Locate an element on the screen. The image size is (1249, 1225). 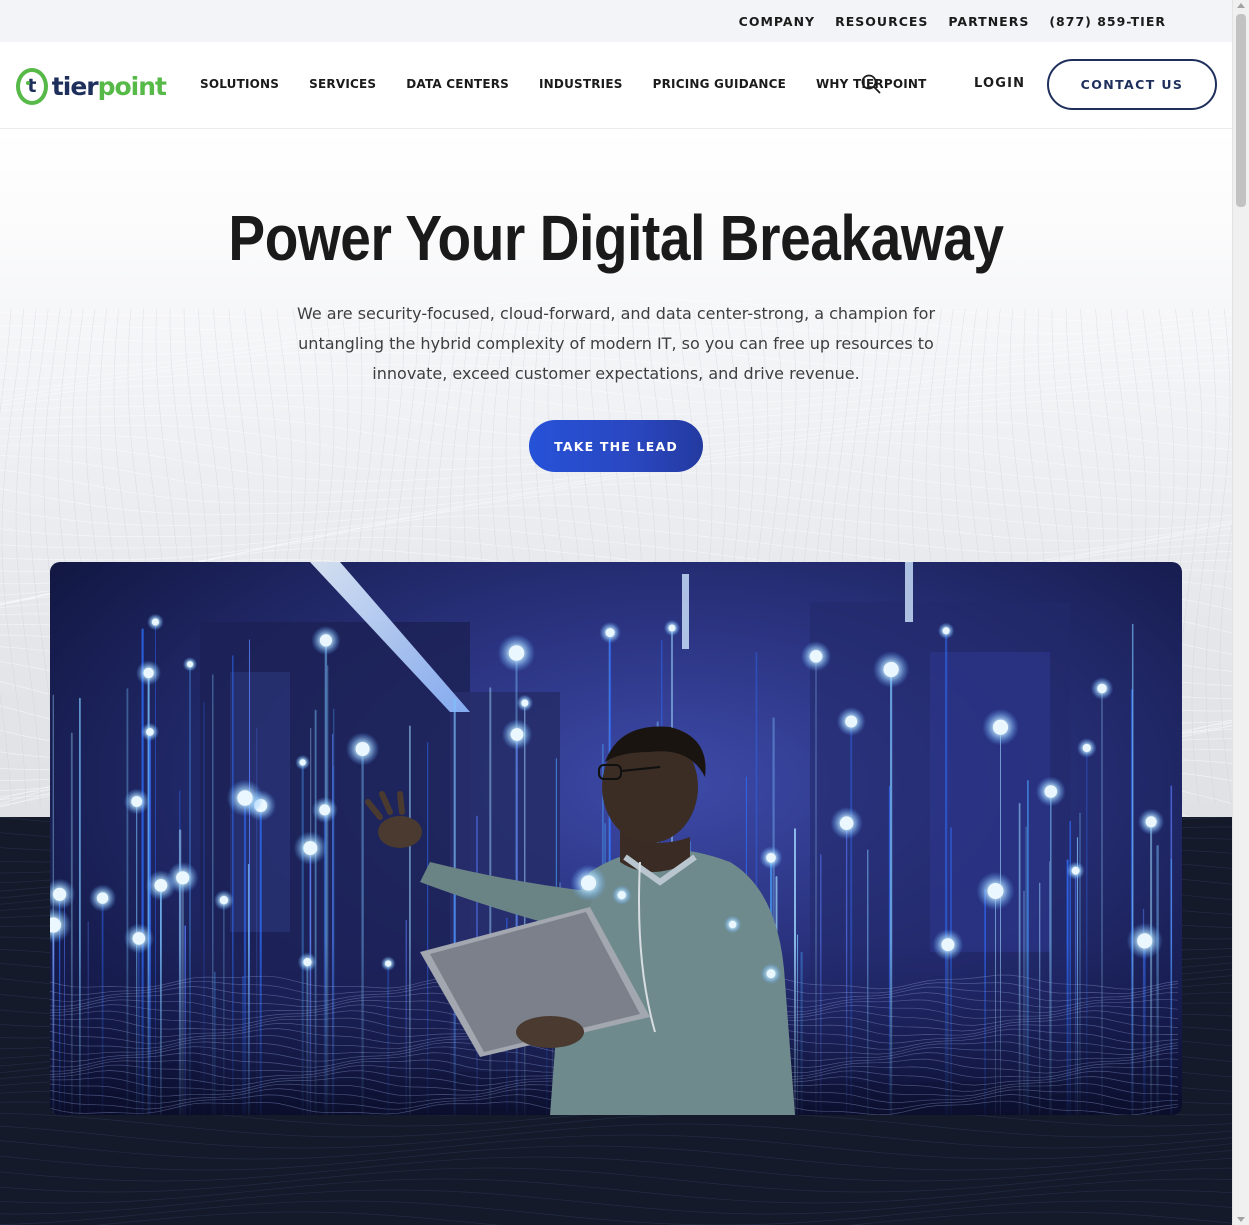
nav-item-industries: INDUSTRIES is located at coordinates (581, 84).